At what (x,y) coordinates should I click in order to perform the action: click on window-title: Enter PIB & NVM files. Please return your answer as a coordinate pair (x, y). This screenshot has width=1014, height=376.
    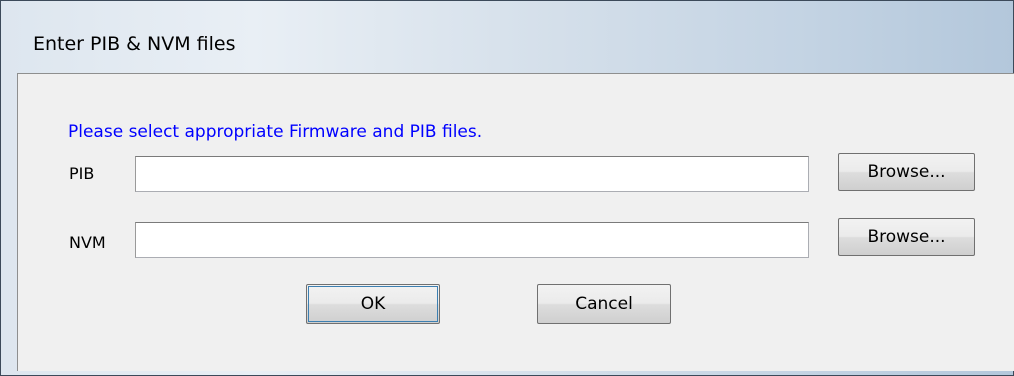
    Looking at the image, I should click on (134, 44).